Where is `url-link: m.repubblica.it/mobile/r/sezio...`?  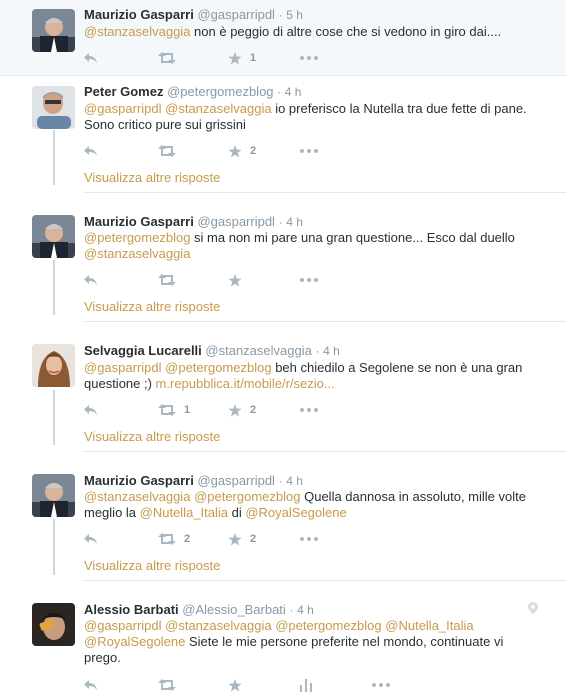 url-link: m.repubblica.it/mobile/r/sezio... is located at coordinates (245, 383).